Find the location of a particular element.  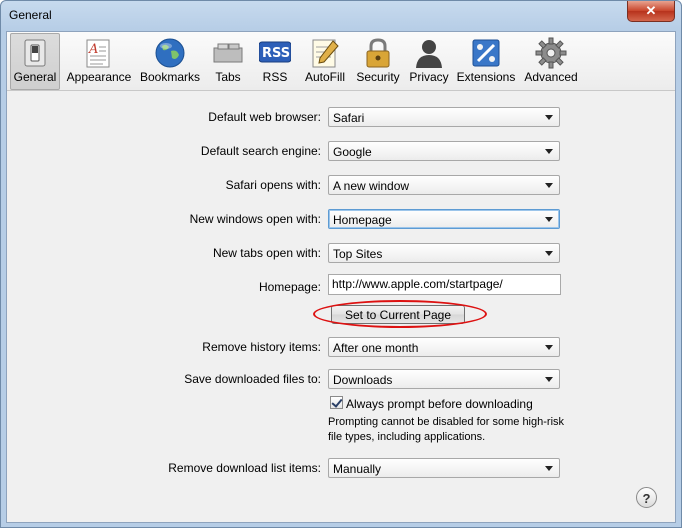

always-prompt-label: Always prompt before downloading is located at coordinates (439, 404).